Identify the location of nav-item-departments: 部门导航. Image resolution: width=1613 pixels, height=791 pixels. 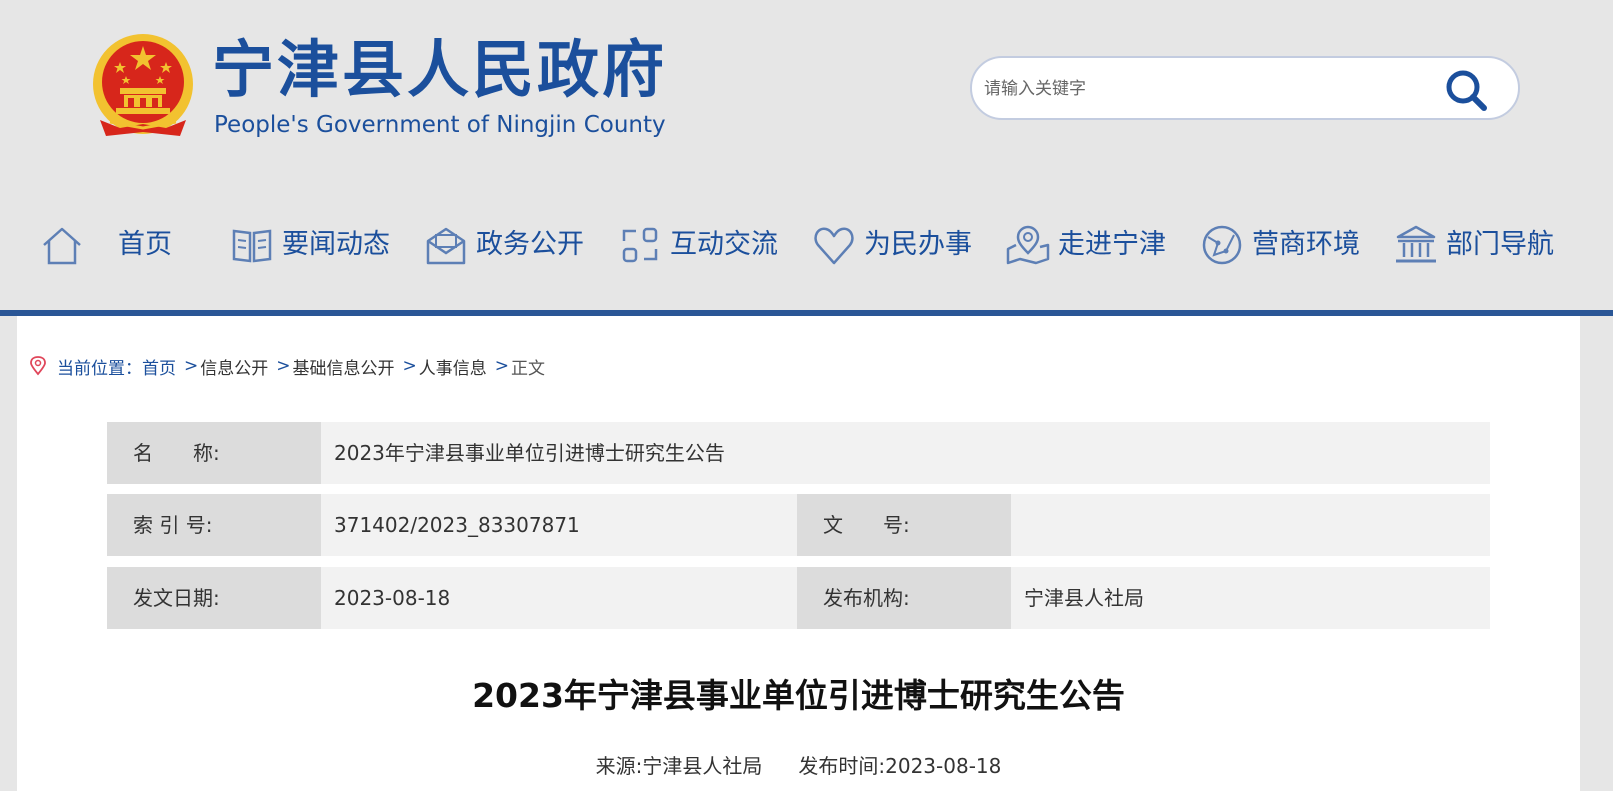
(1474, 245).